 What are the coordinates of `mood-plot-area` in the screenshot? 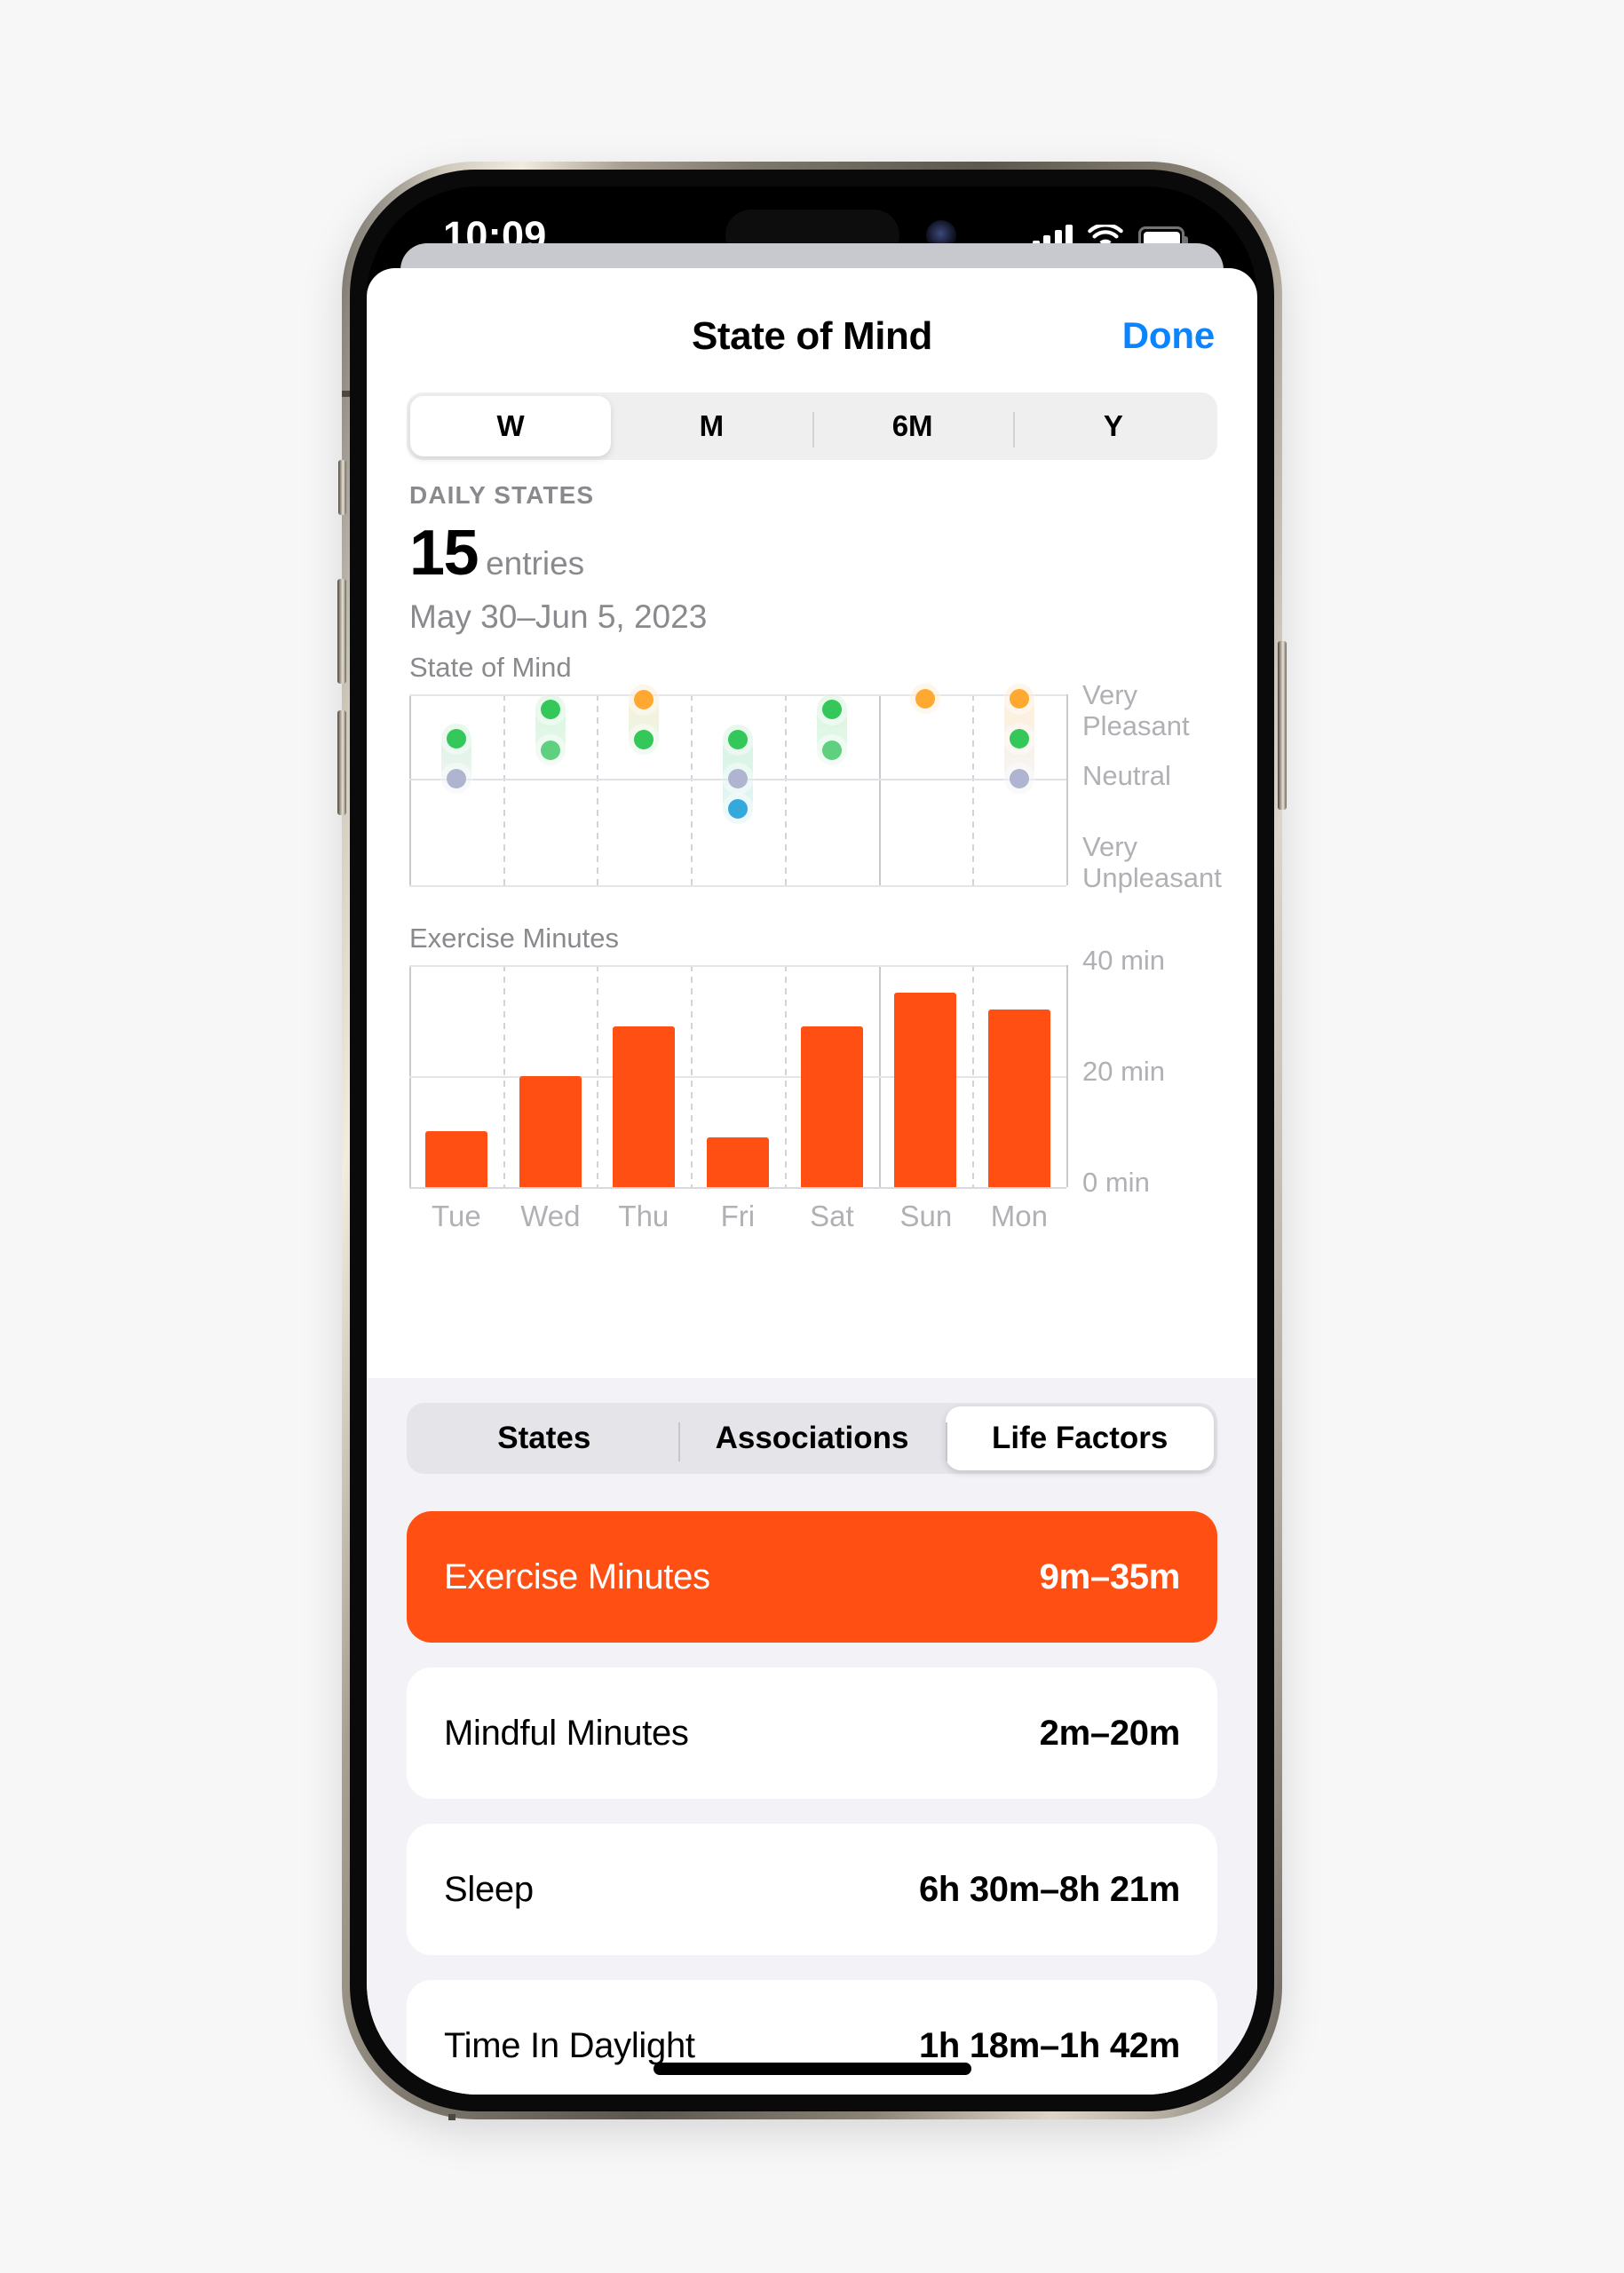 It's located at (738, 785).